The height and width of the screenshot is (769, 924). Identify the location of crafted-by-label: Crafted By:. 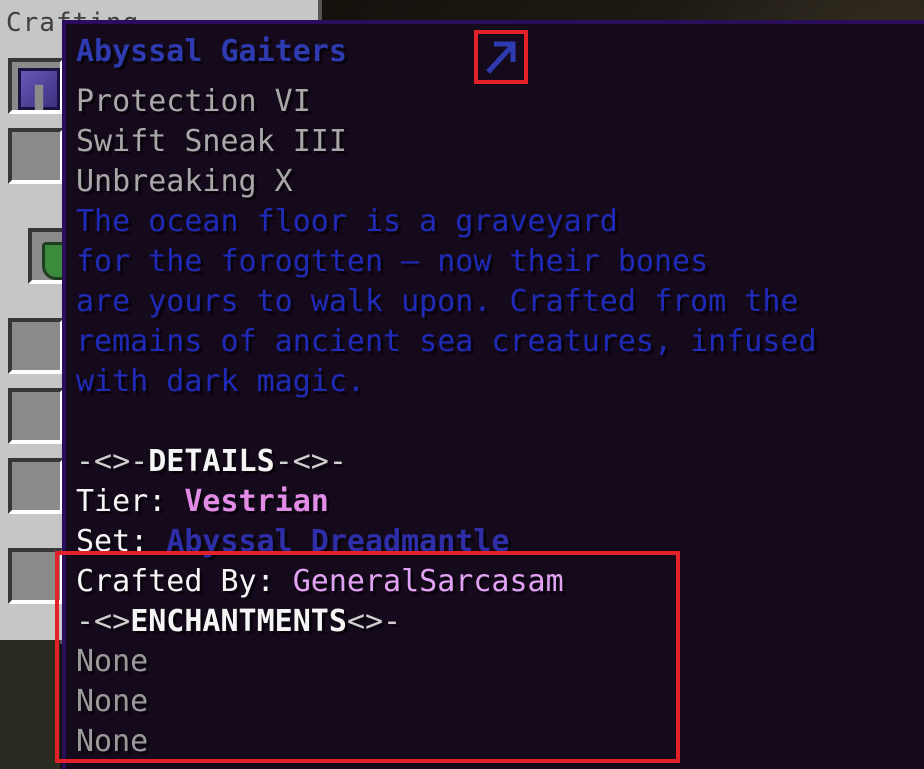
(184, 581).